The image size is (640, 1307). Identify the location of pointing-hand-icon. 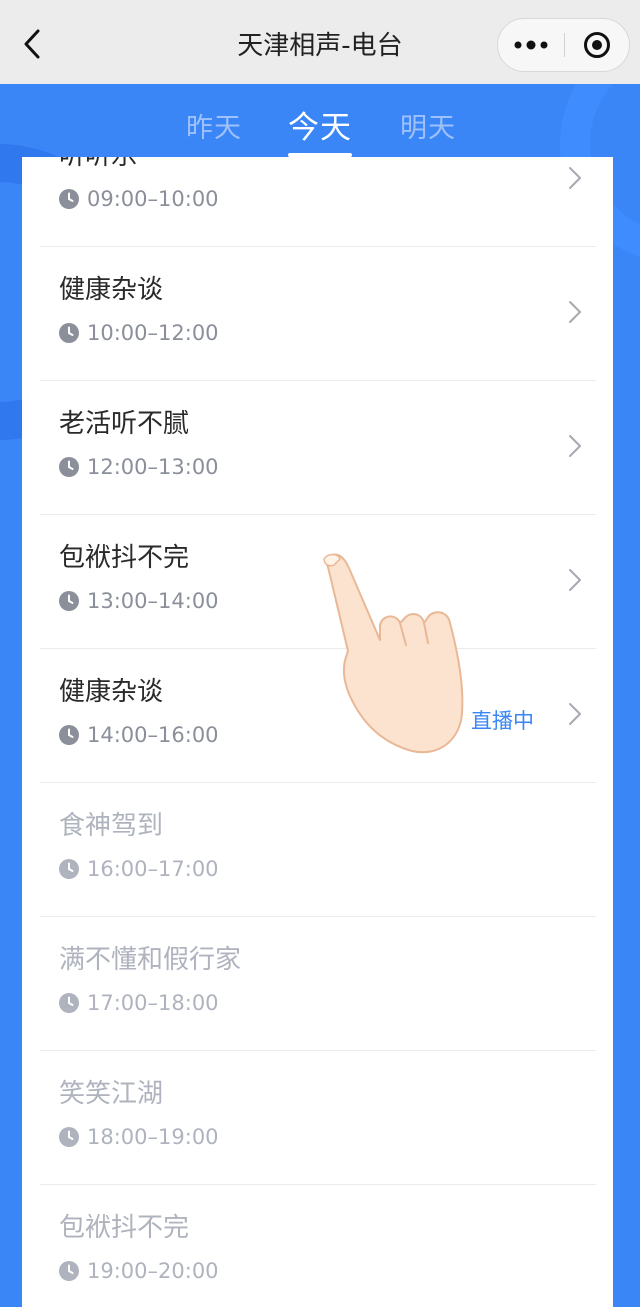
(393, 653).